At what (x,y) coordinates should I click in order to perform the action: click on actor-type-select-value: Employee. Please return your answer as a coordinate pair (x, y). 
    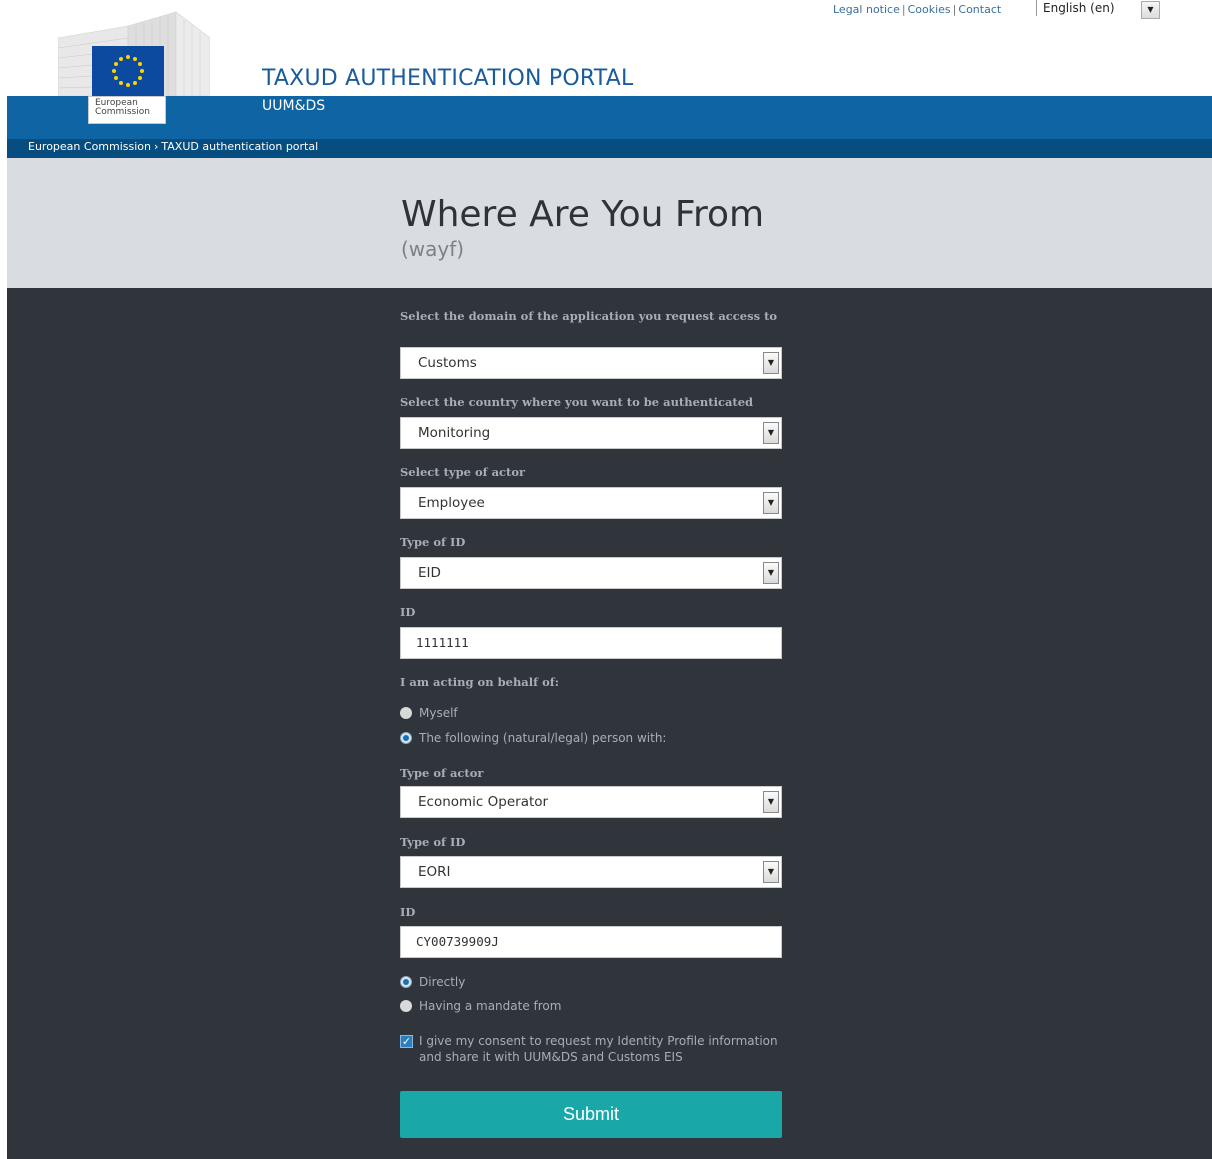
    Looking at the image, I should click on (451, 503).